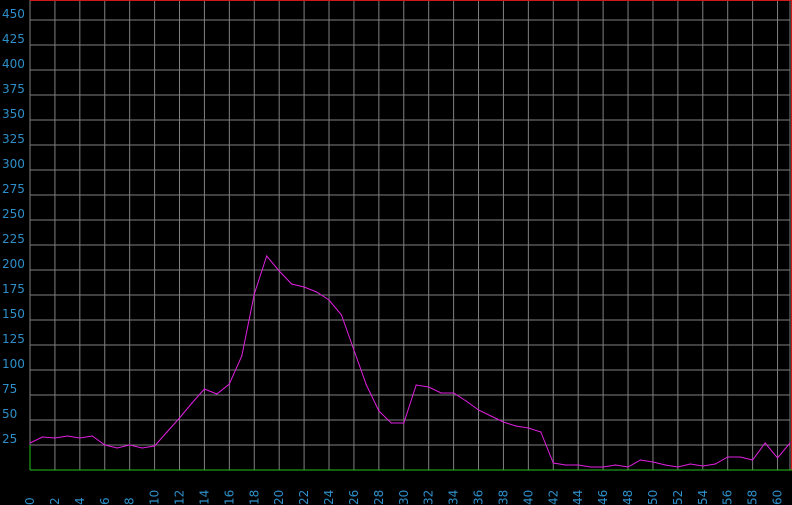 The height and width of the screenshot is (505, 792). Describe the element at coordinates (13, 314) in the screenshot. I see `y-tick-label: 150` at that location.